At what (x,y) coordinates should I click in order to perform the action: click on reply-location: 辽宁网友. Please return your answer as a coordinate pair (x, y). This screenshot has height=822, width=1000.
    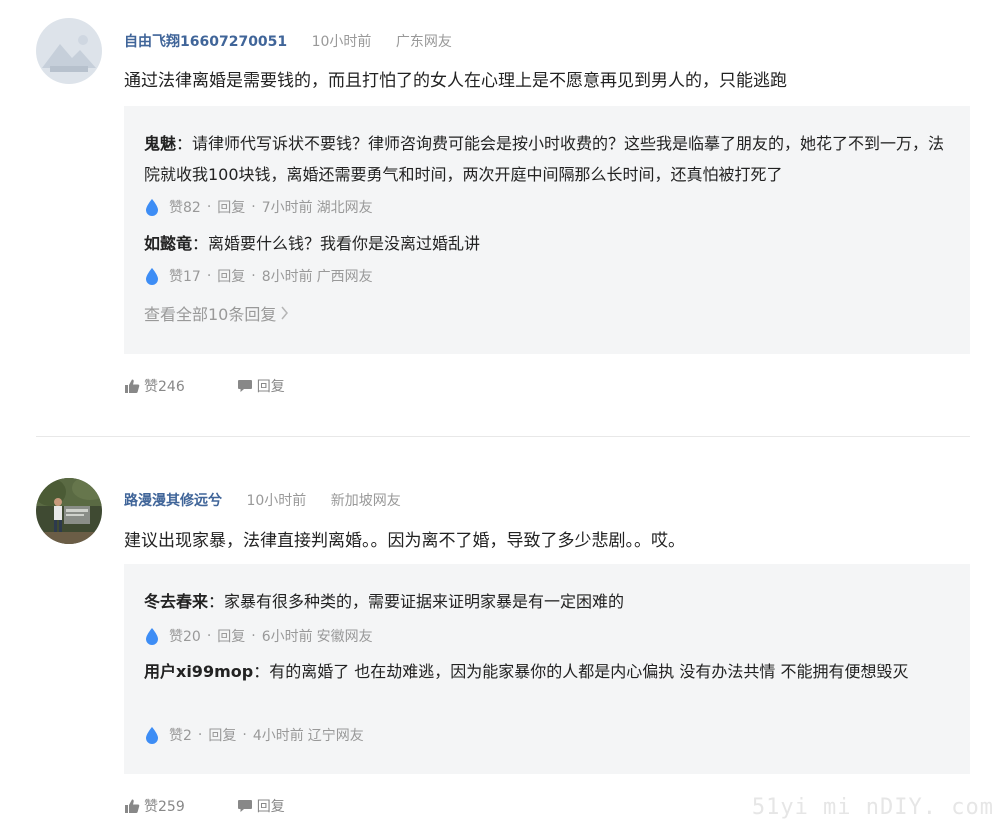
    Looking at the image, I should click on (335, 736).